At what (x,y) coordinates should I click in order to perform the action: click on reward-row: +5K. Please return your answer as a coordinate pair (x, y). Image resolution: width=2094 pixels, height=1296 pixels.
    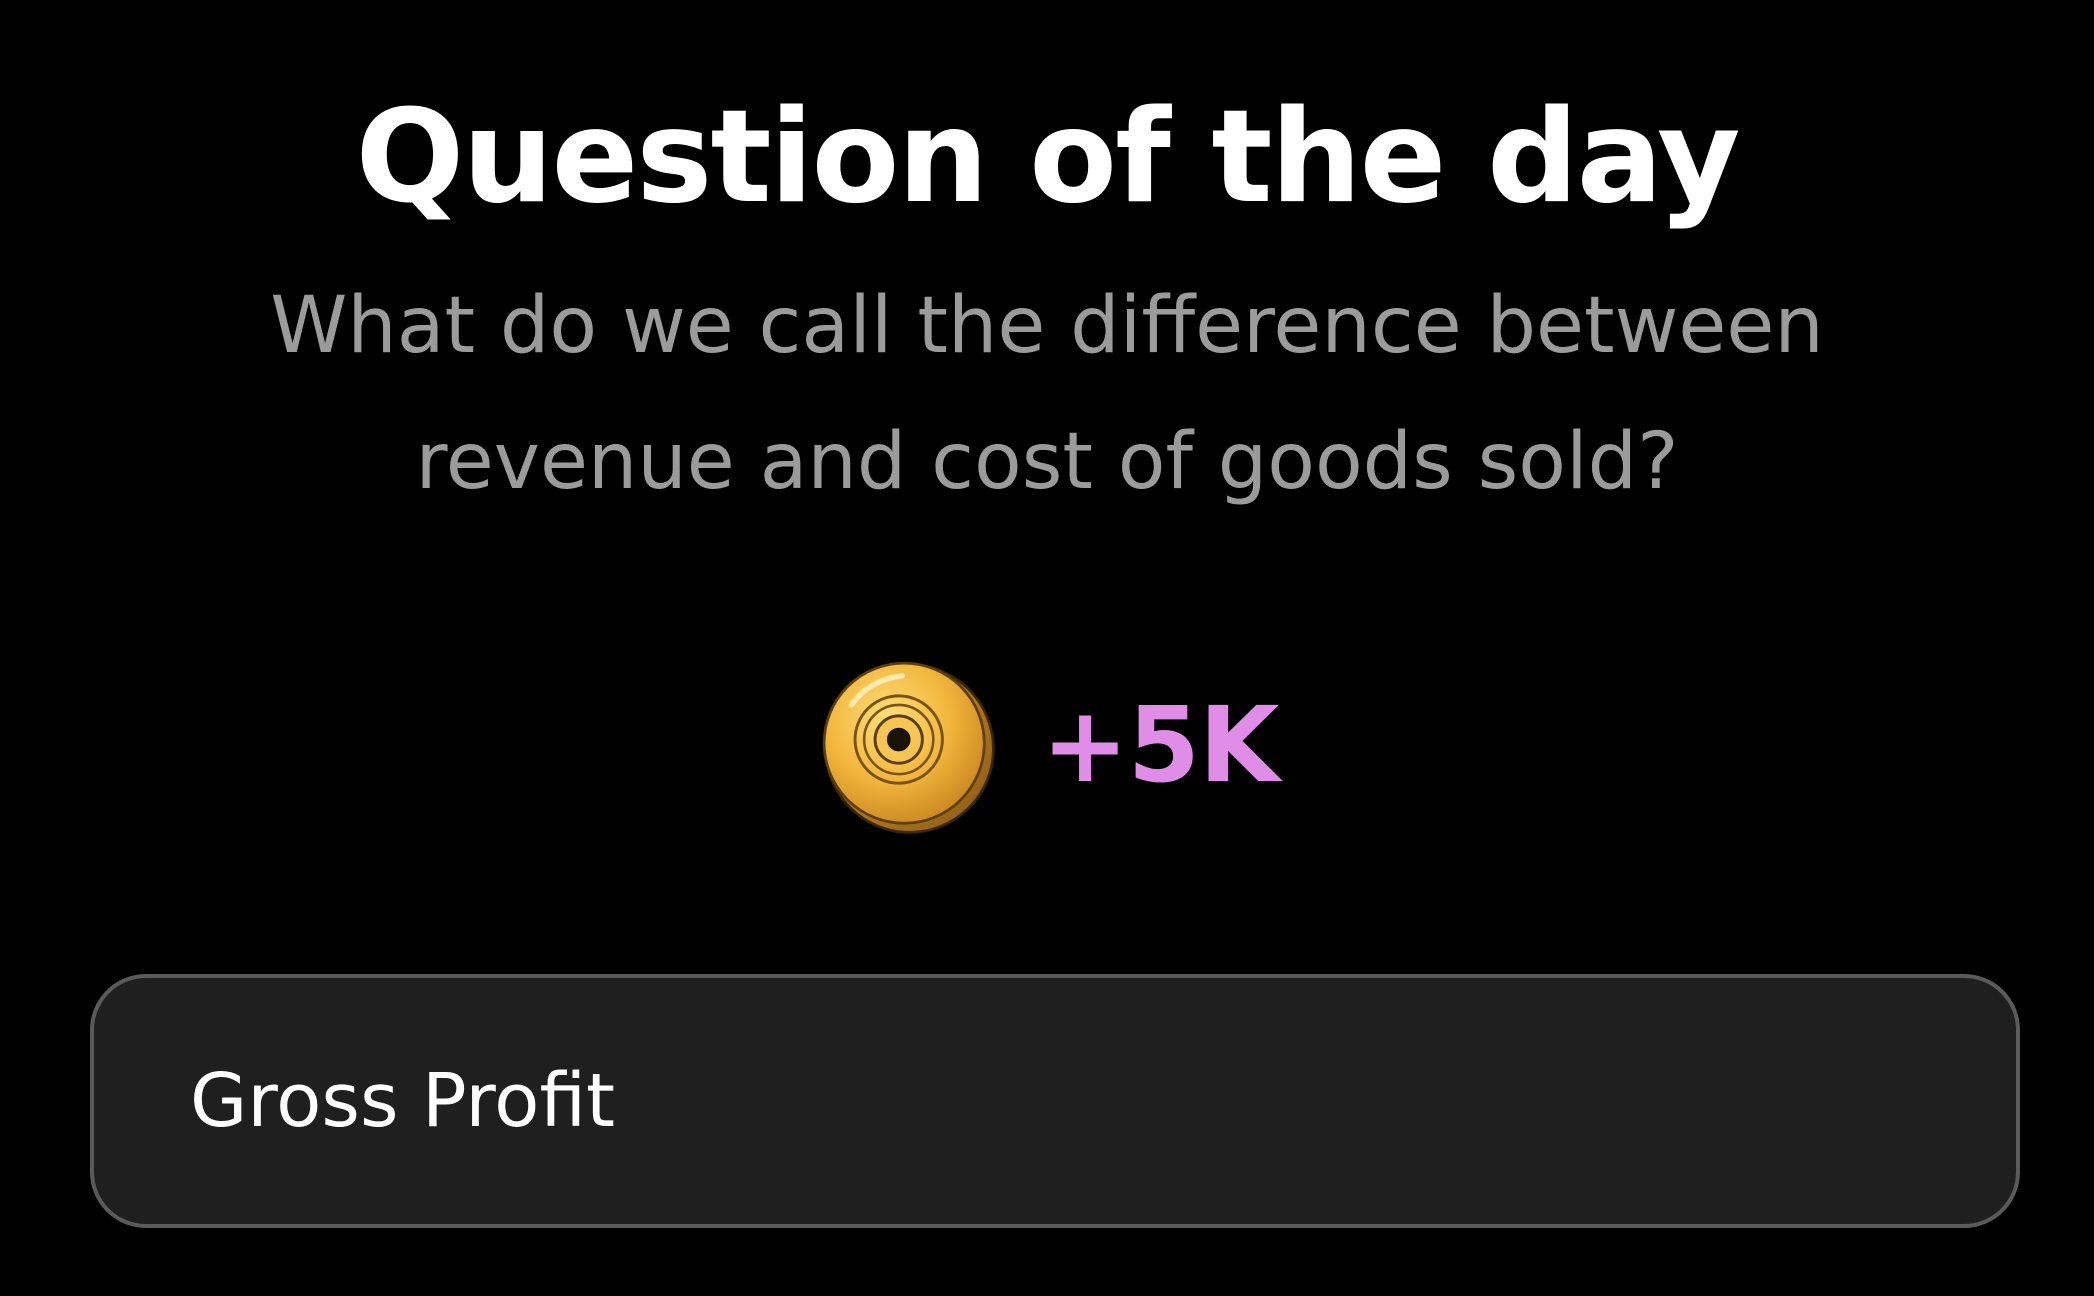
    Looking at the image, I should click on (1047, 745).